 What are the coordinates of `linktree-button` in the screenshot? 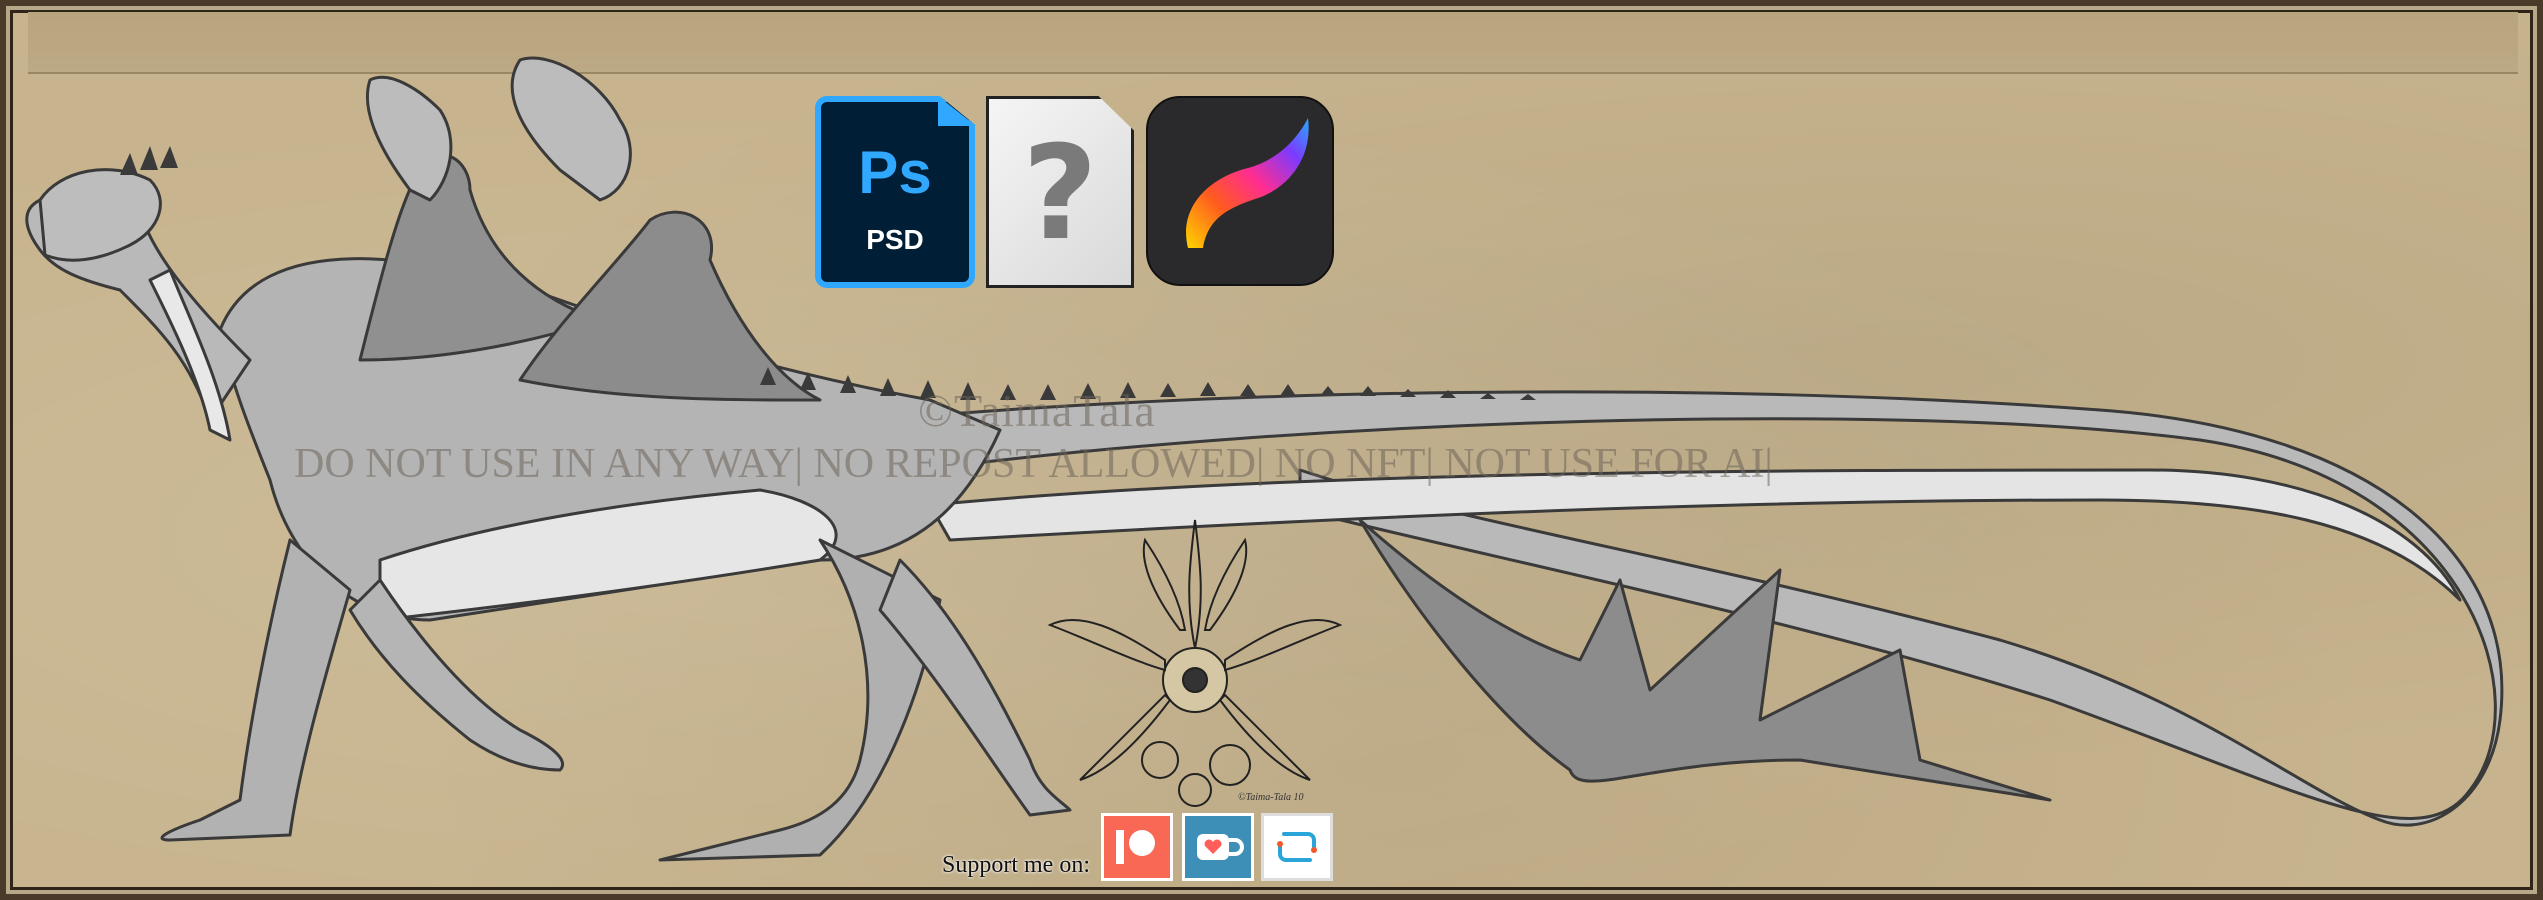 It's located at (1297, 847).